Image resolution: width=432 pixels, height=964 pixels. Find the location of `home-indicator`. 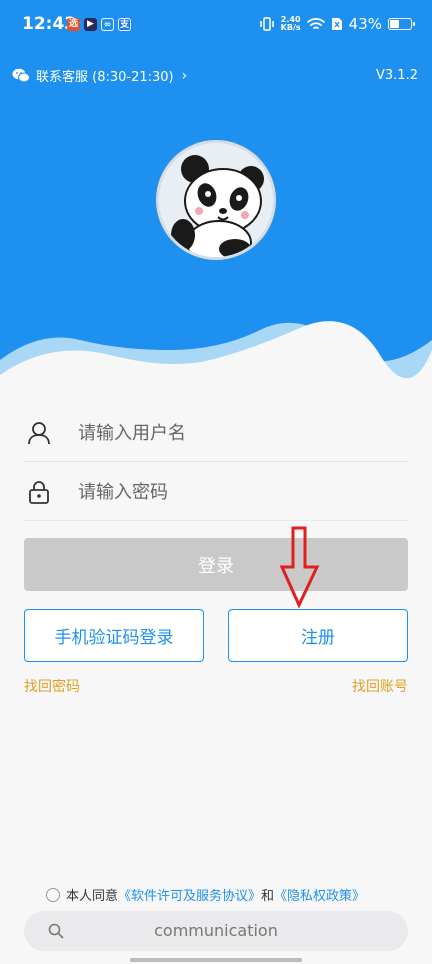

home-indicator is located at coordinates (216, 960).